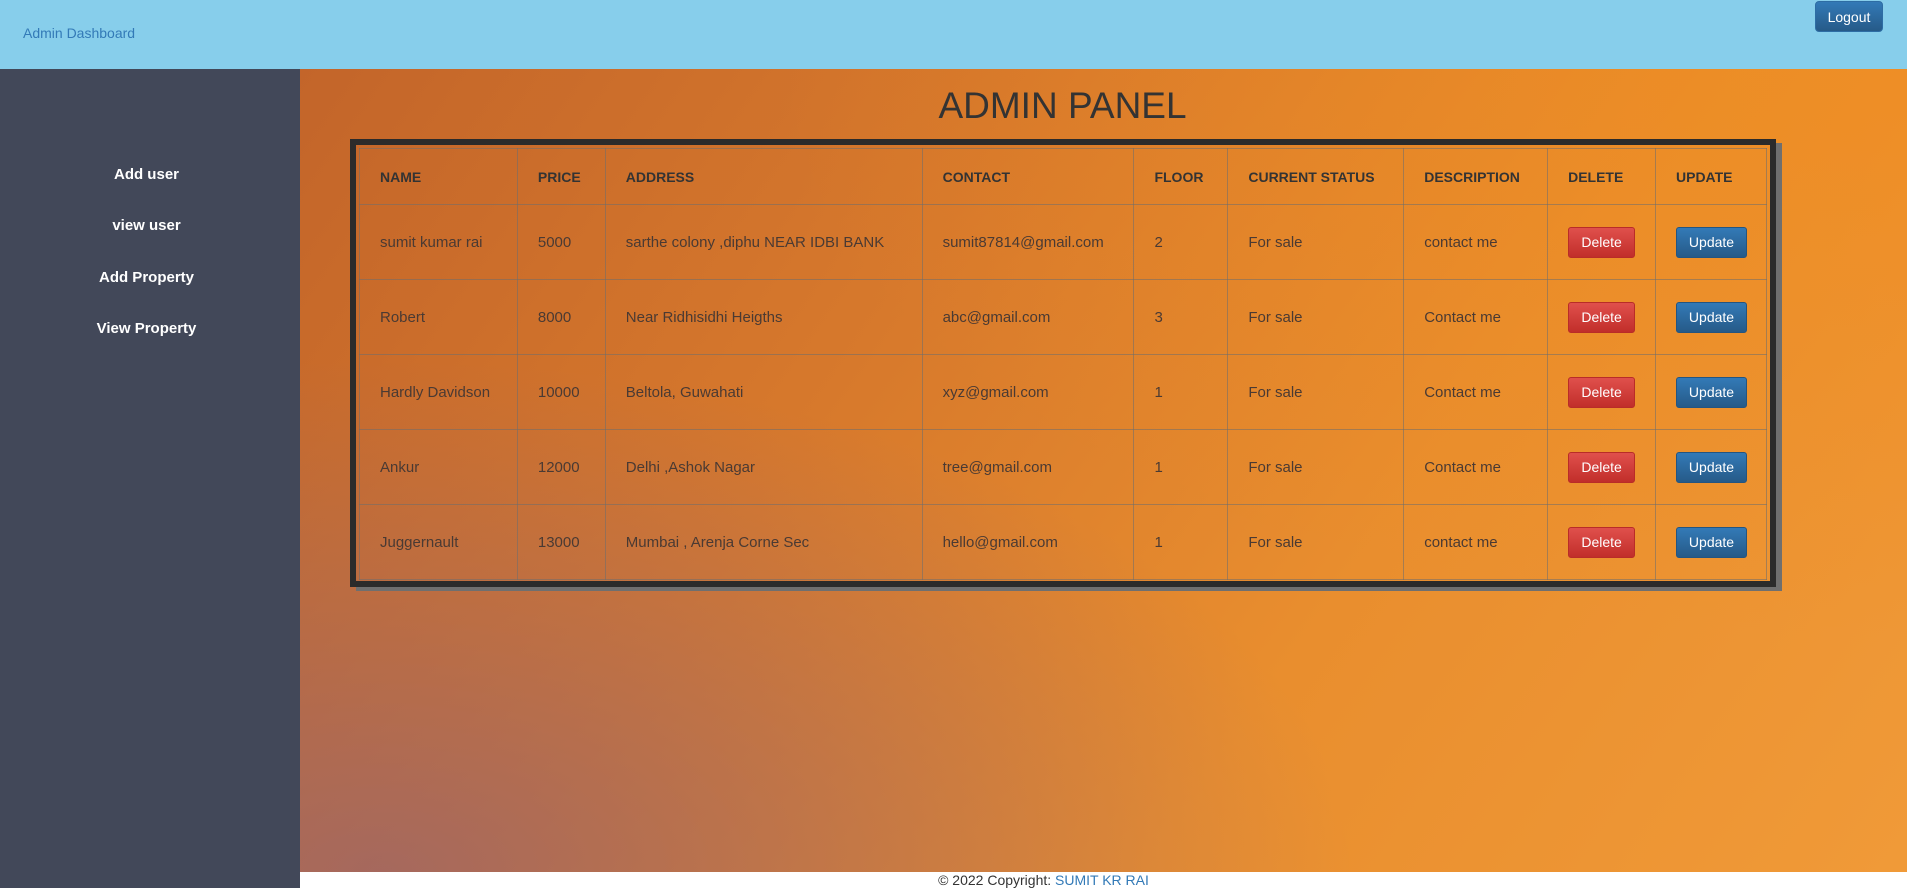 Image resolution: width=1907 pixels, height=888 pixels. Describe the element at coordinates (561, 467) in the screenshot. I see `cell-price: 12000` at that location.